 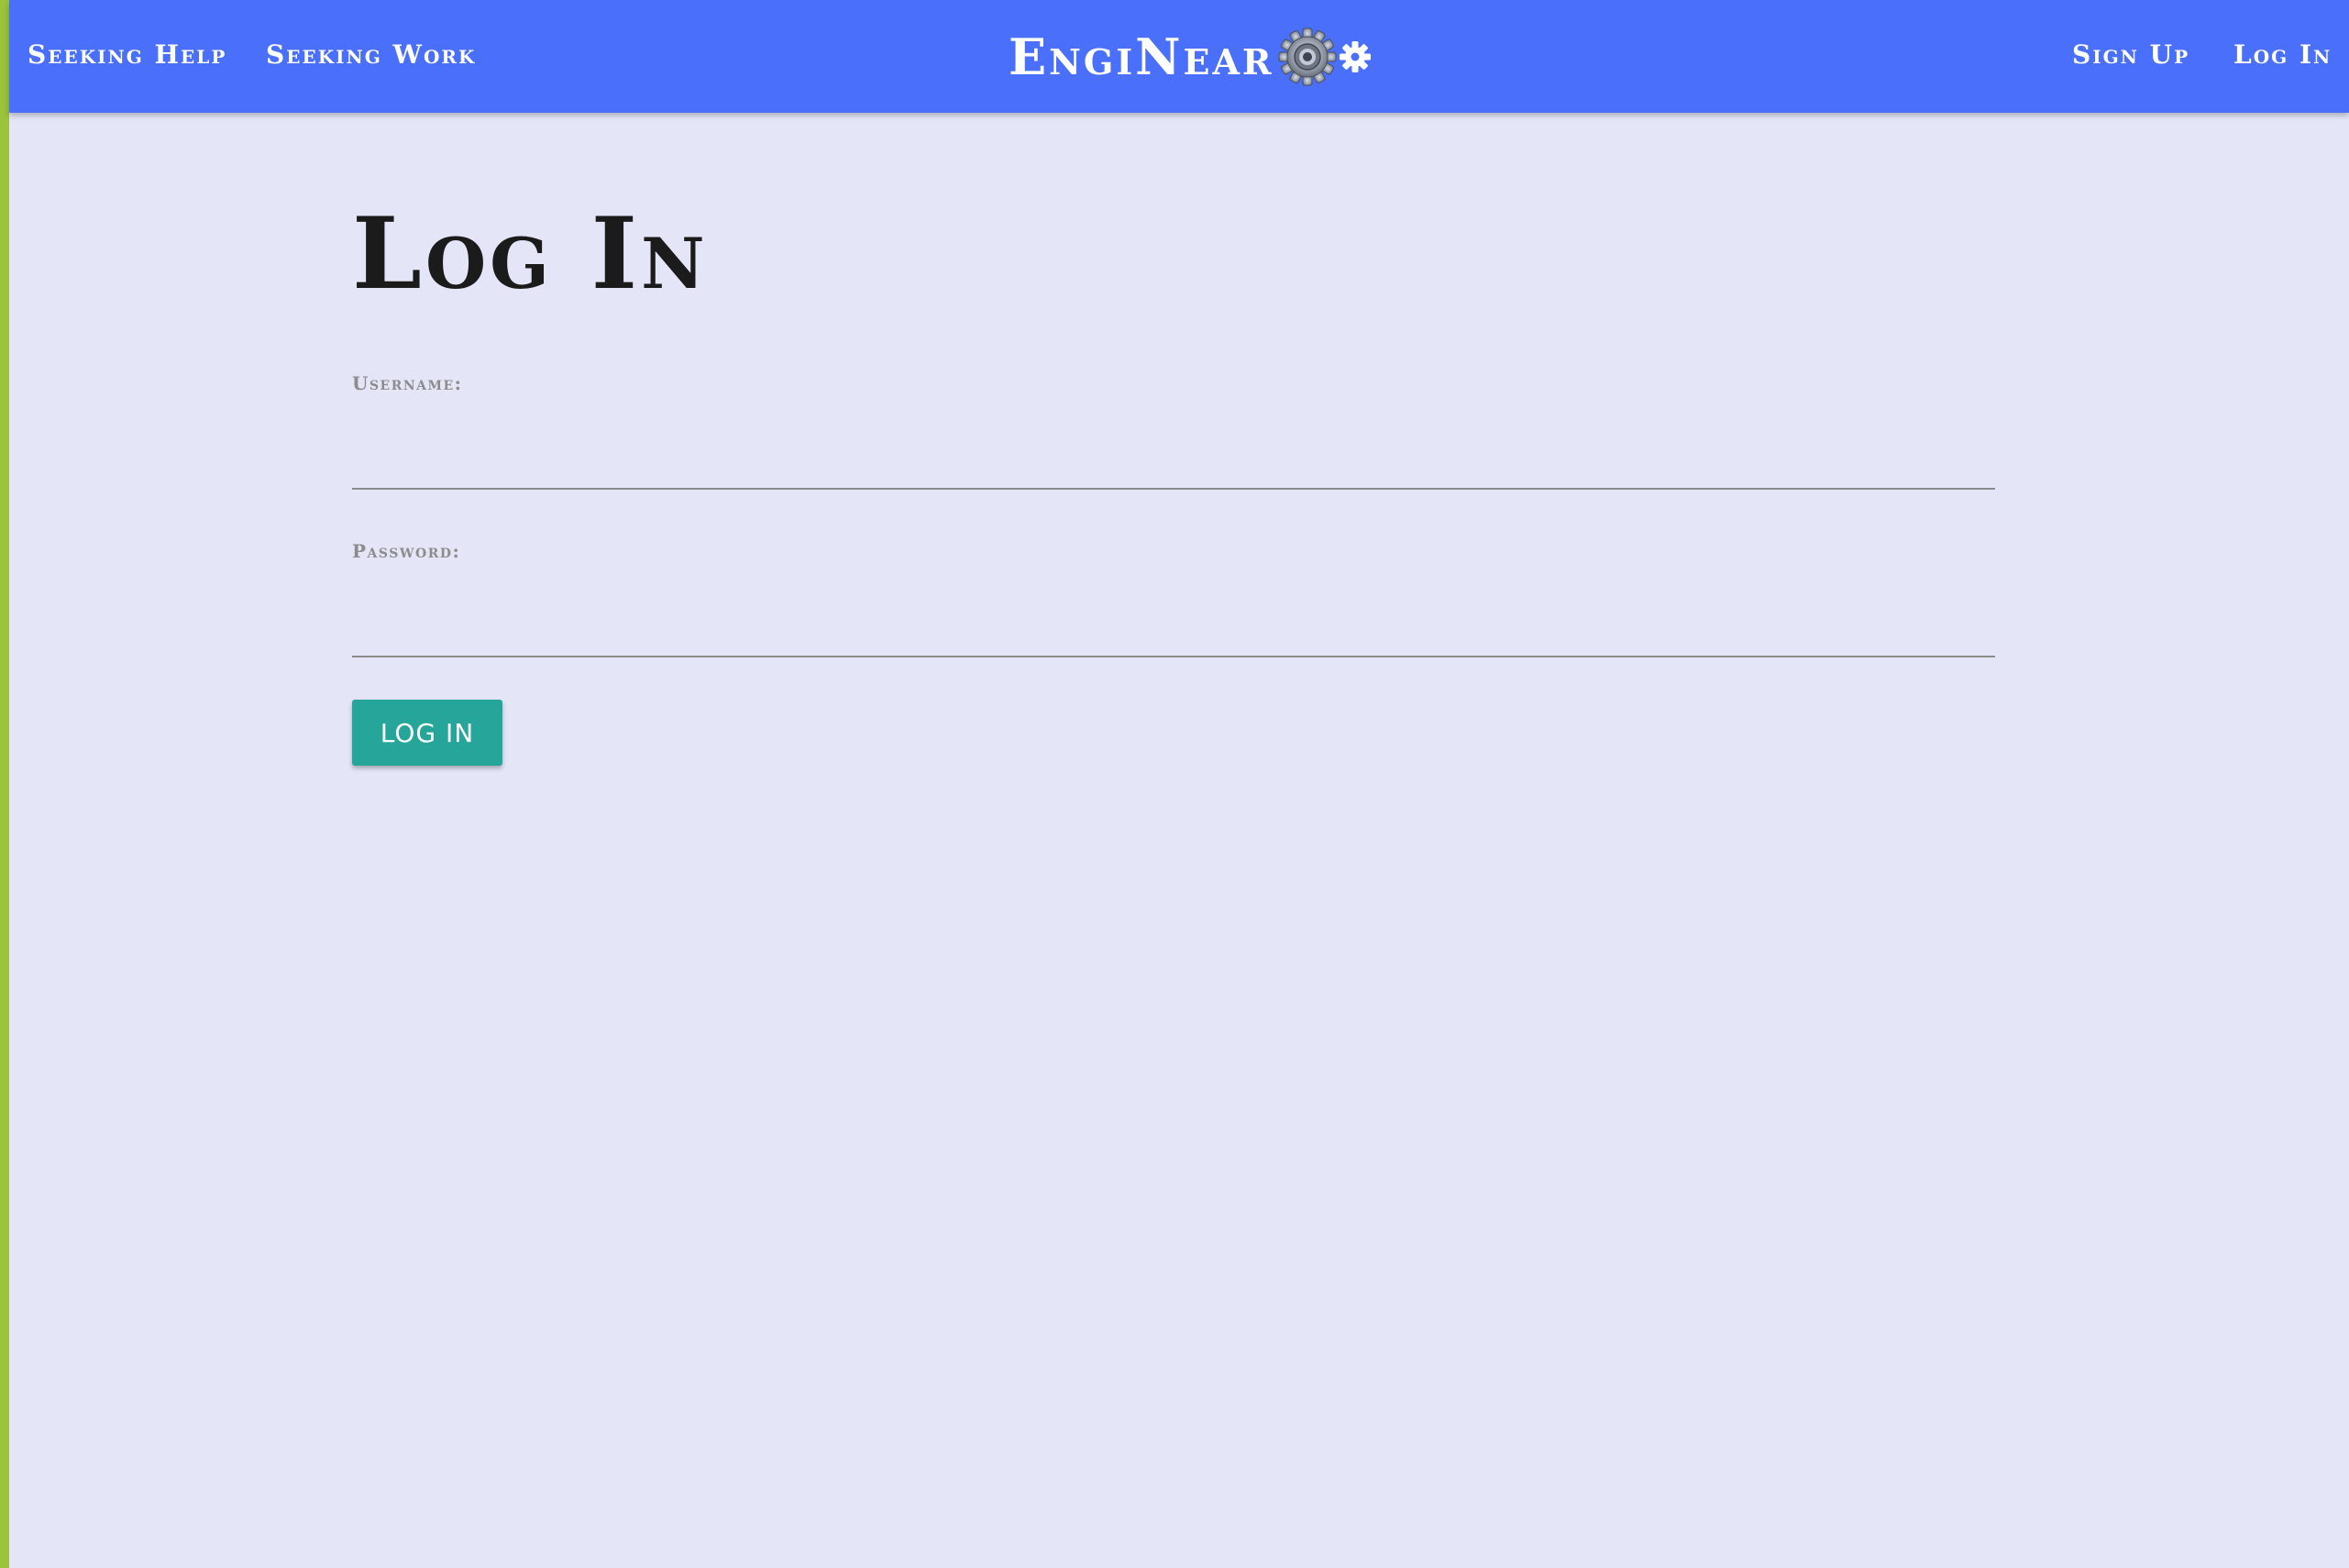 What do you see at coordinates (1307, 57) in the screenshot?
I see `large-gear-icon` at bounding box center [1307, 57].